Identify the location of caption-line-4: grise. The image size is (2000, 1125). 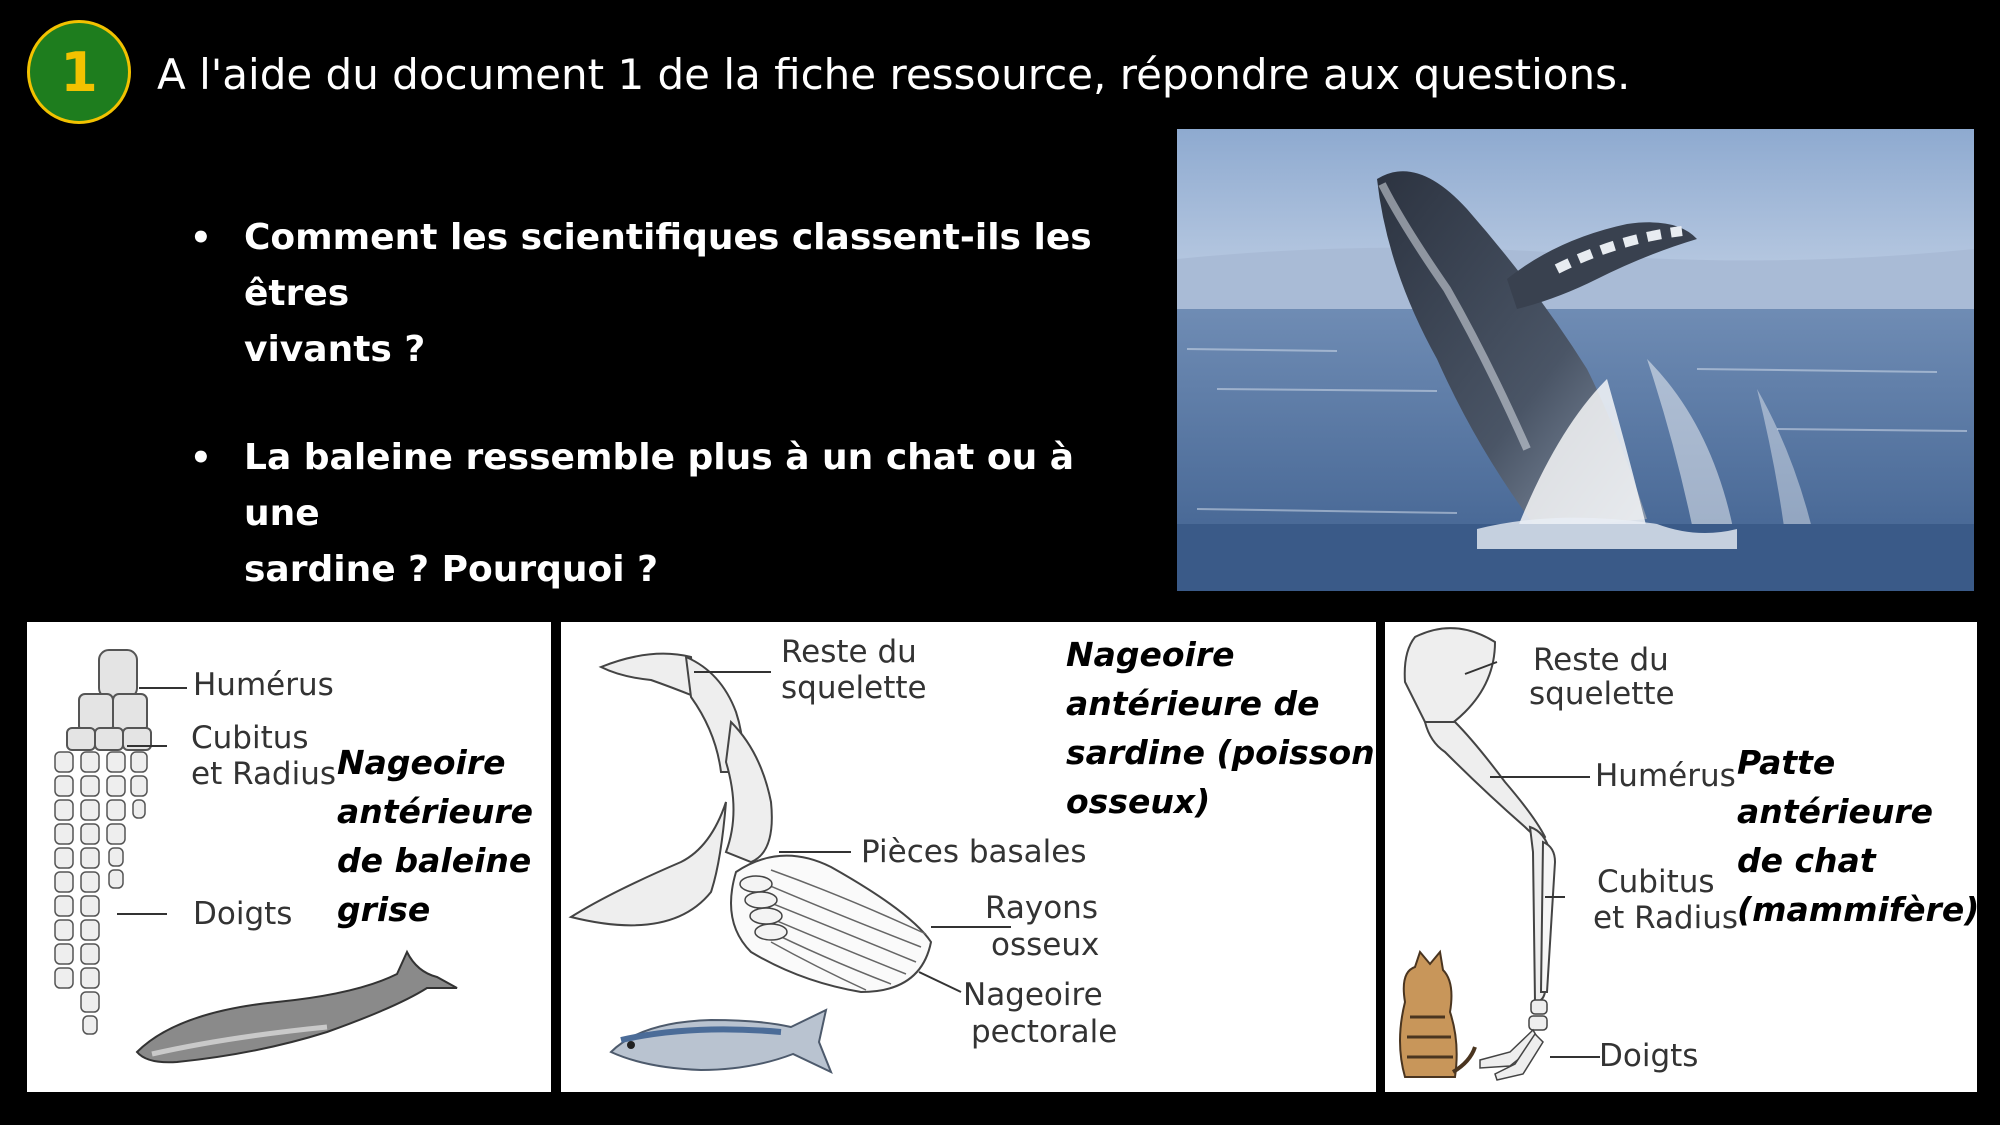
(384, 909).